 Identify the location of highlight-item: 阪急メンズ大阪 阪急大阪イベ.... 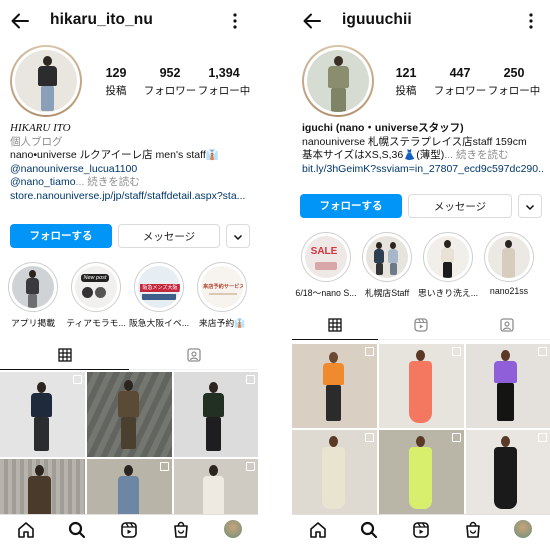
(159, 295).